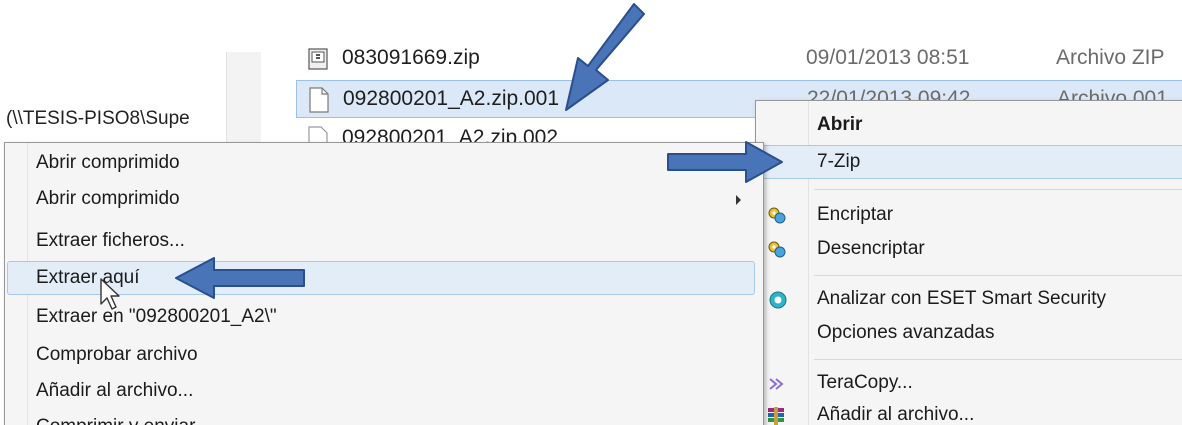  Describe the element at coordinates (318, 59) in the screenshot. I see `zip-file-icon` at that location.